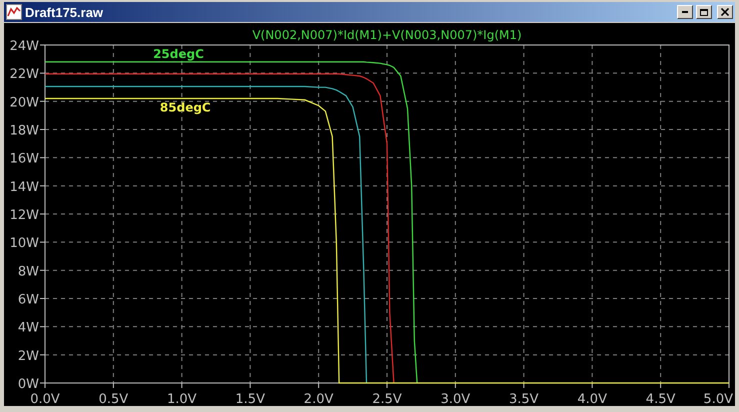 This screenshot has width=739, height=412. I want to click on trace-label: 25degC, so click(178, 53).